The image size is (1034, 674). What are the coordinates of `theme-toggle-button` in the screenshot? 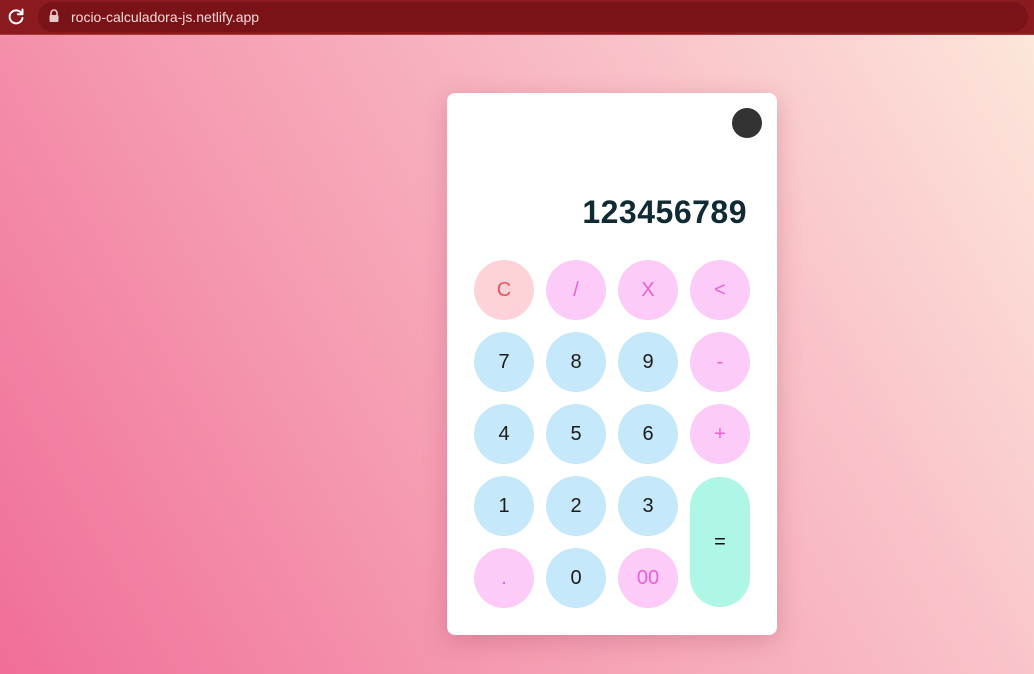 It's located at (747, 123).